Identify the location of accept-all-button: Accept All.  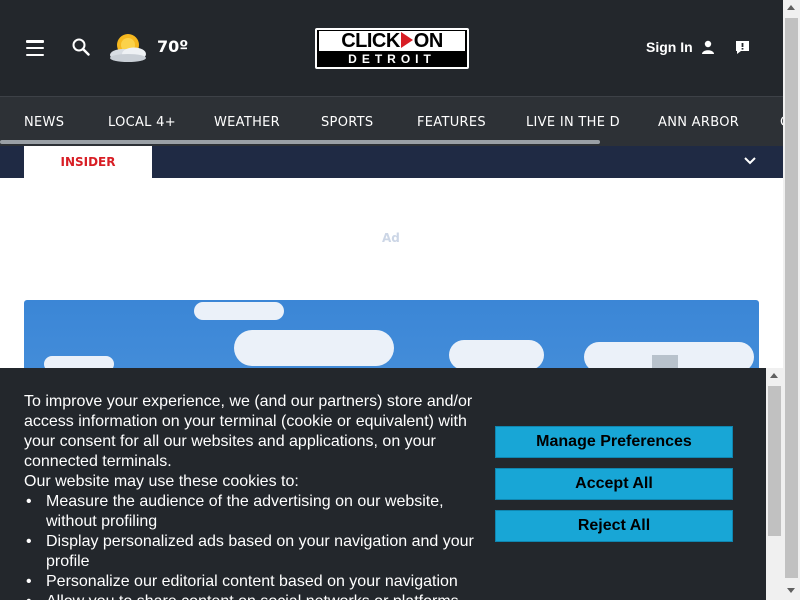
(614, 484).